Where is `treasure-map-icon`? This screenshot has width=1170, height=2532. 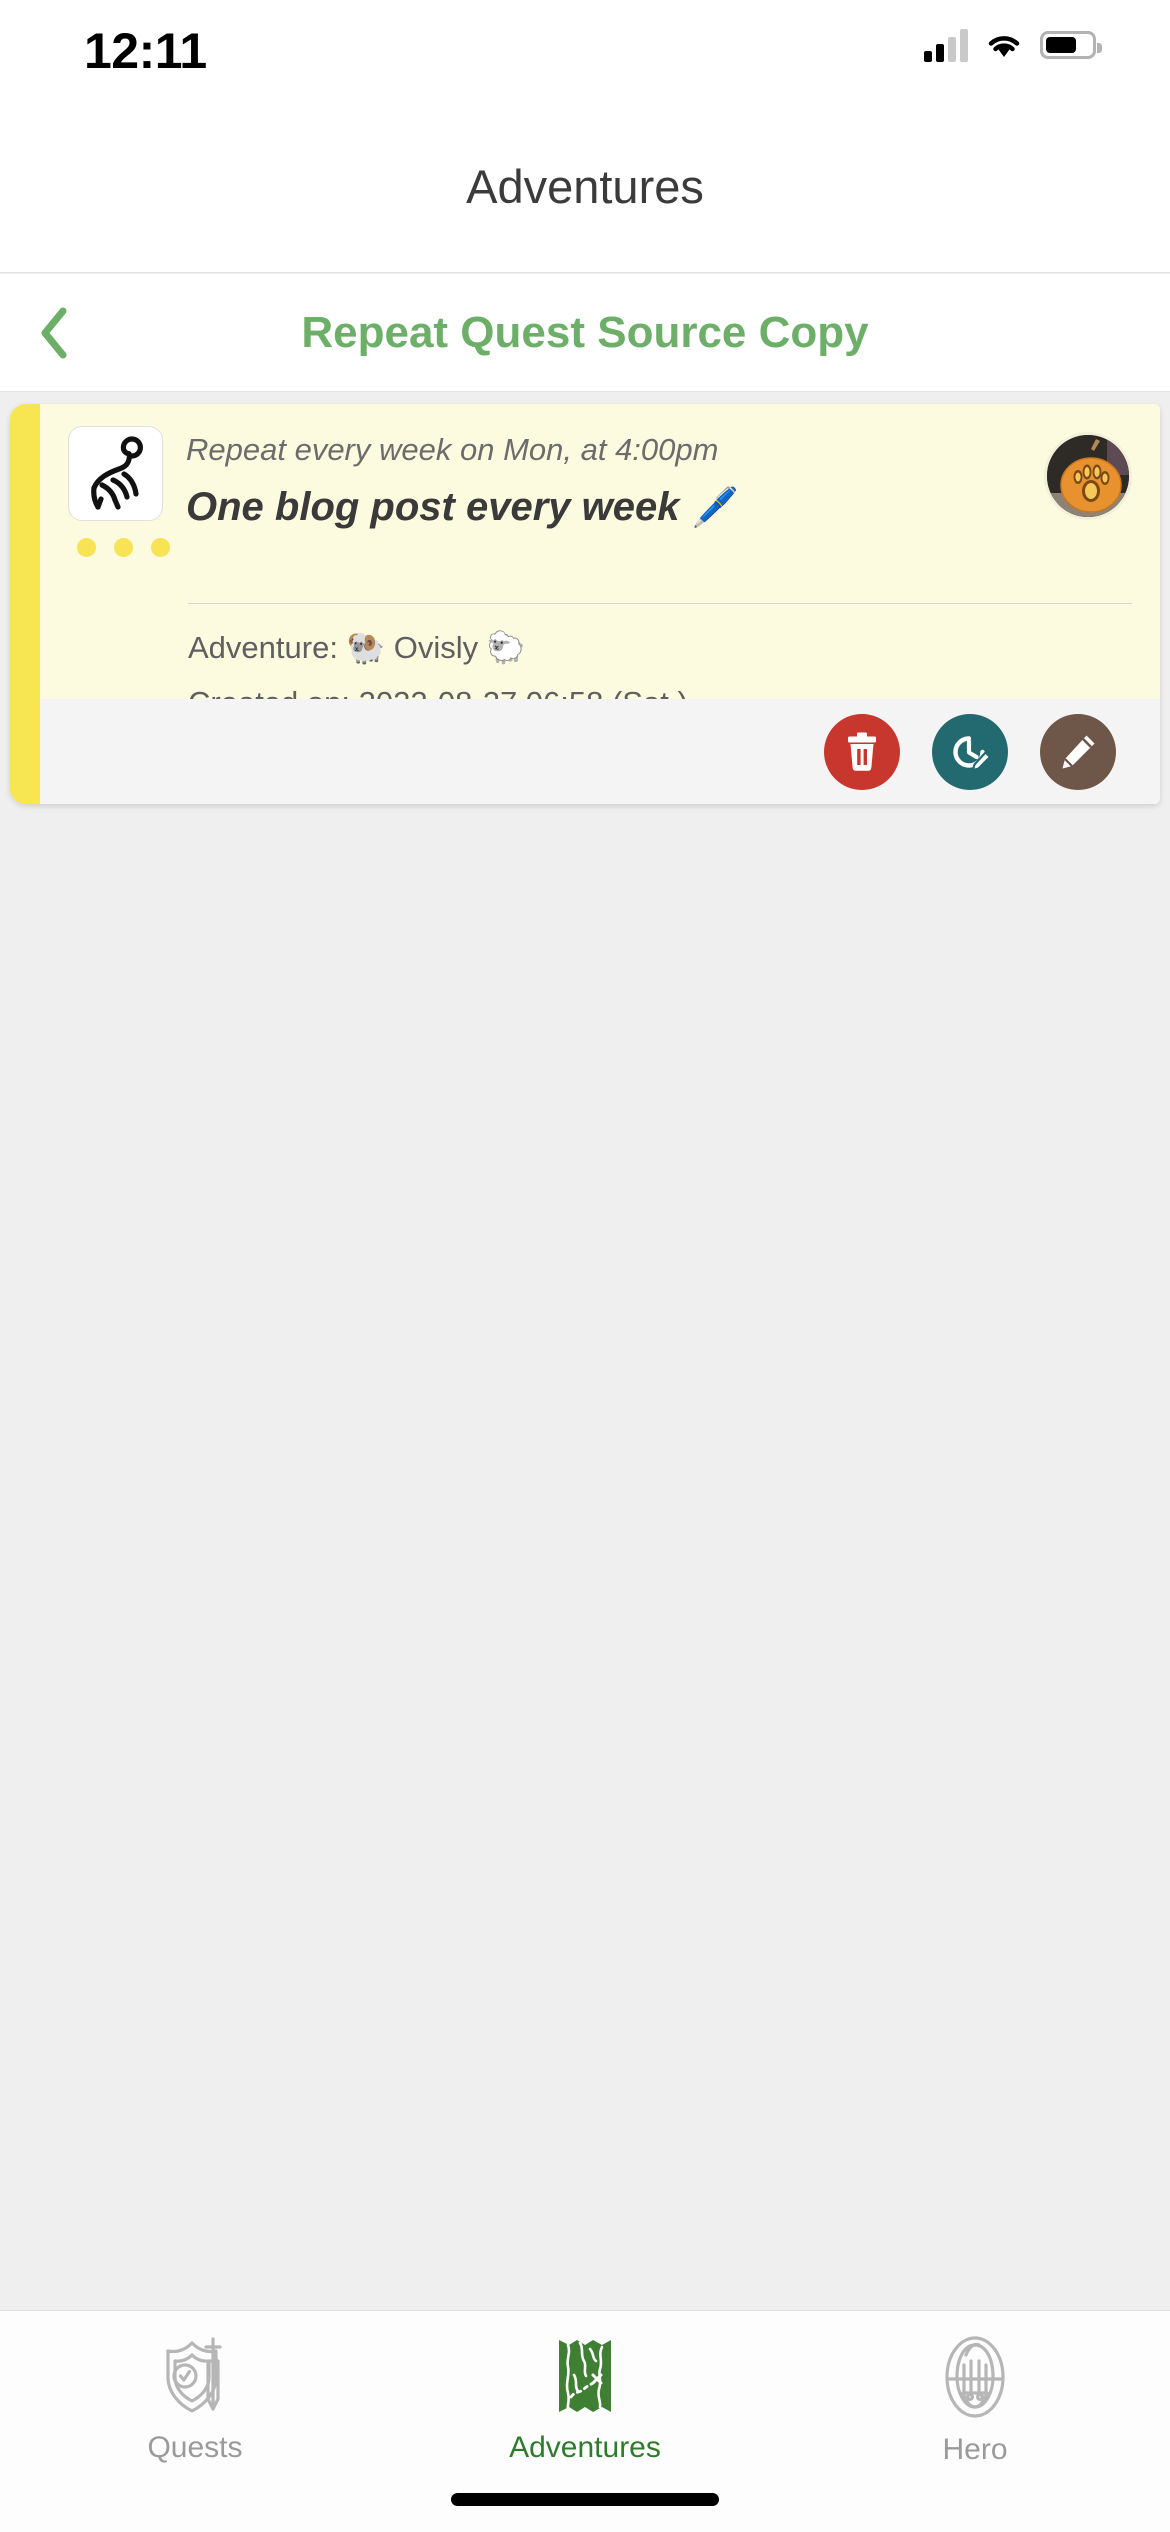 treasure-map-icon is located at coordinates (585, 2376).